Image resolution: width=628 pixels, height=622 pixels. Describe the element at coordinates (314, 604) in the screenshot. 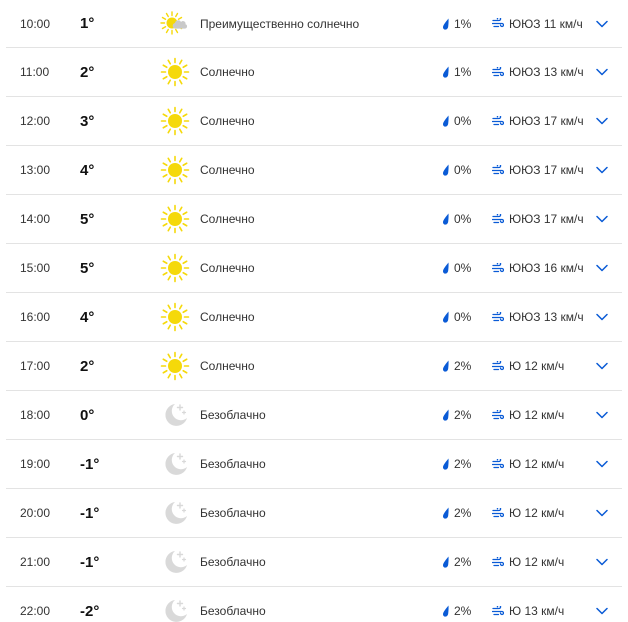

I see `hourly-row: 22:00 -2° Безоблачно 2% Ю 13 км/ч` at that location.